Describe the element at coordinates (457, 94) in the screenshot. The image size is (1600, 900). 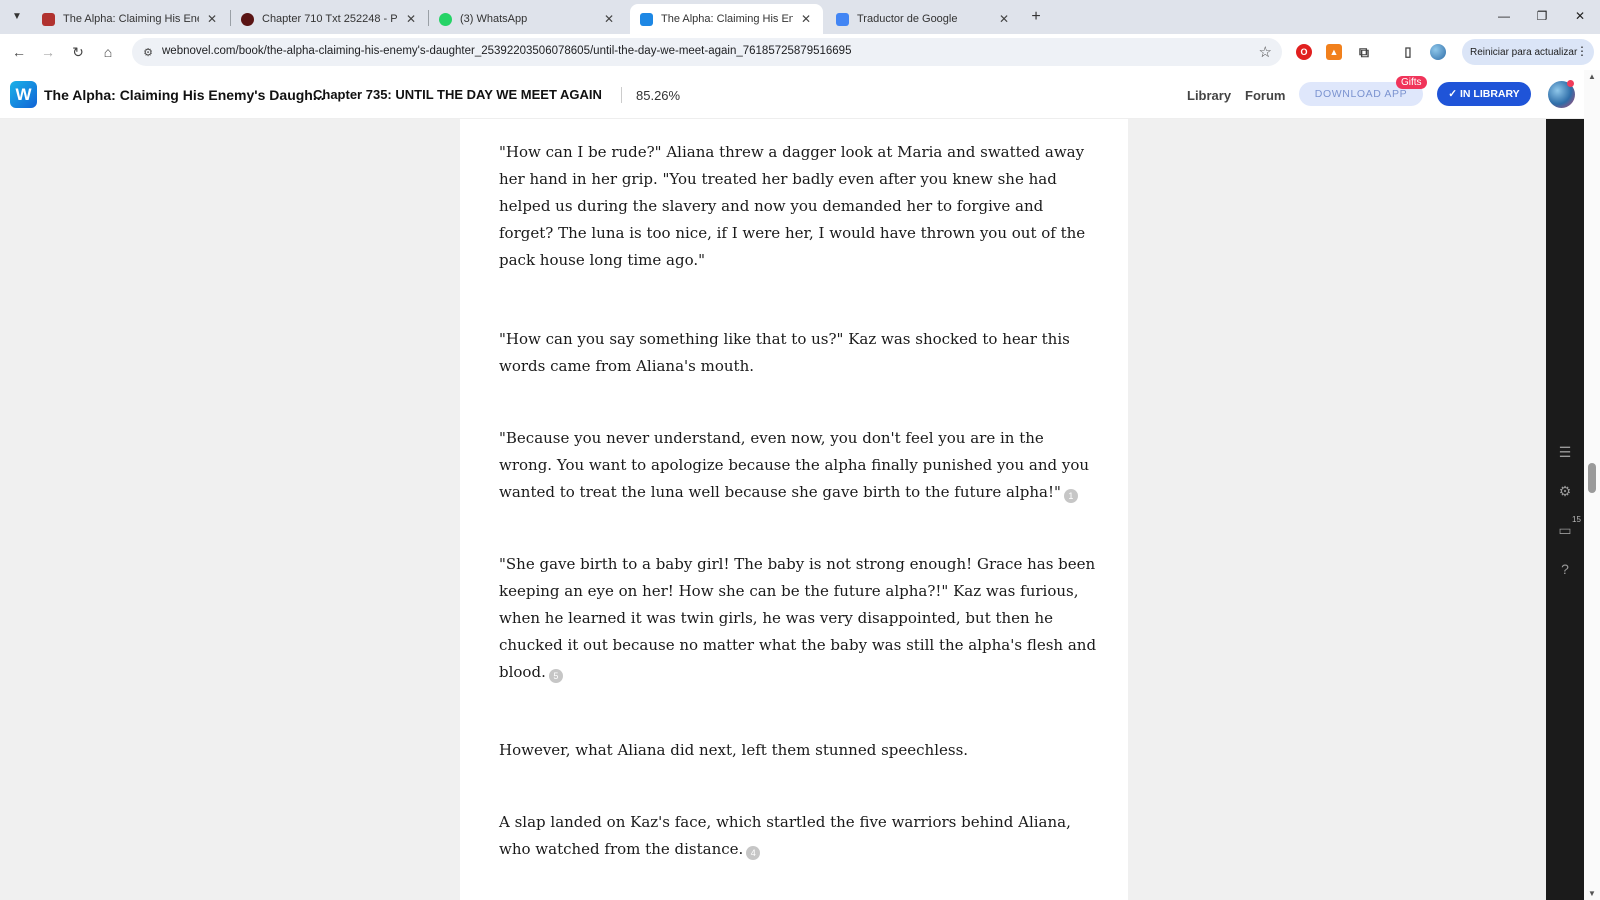
I see `chapter-title: Chapter 735: UNTIL THE DAY WE MEET AGAIN` at that location.